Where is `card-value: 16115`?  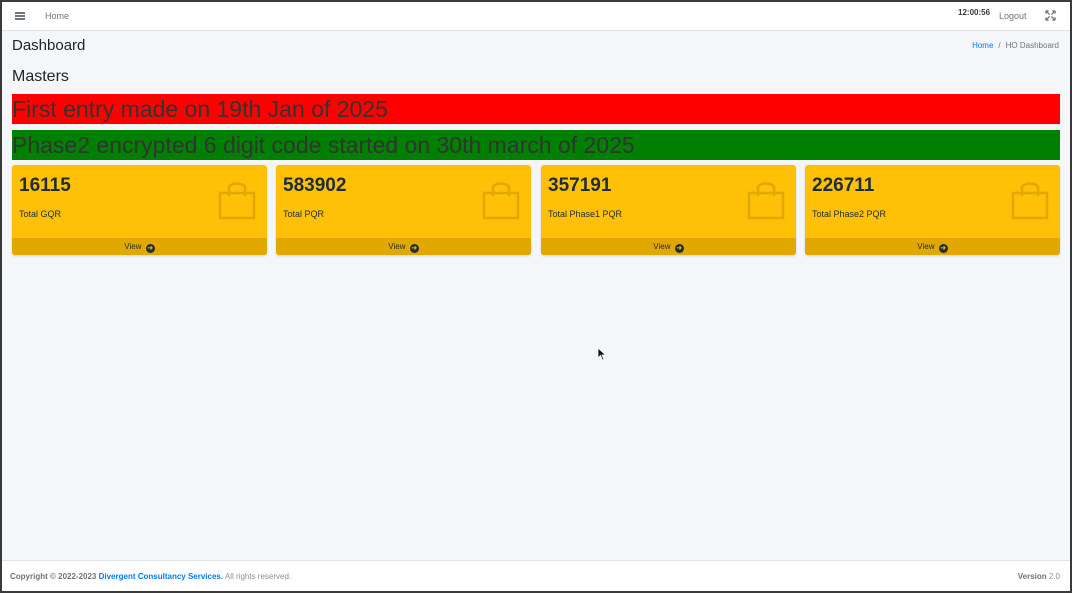
card-value: 16115 is located at coordinates (45, 185).